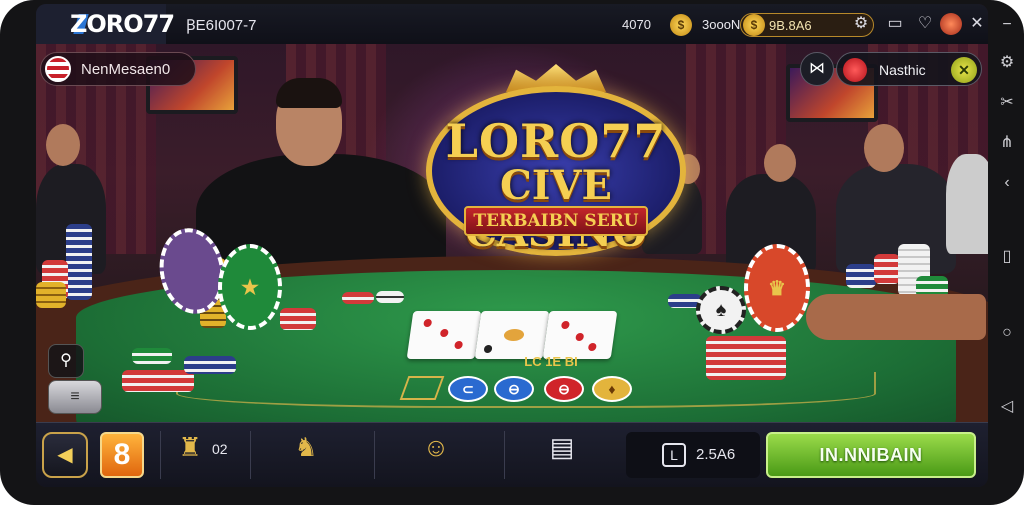  I want to click on avatar, so click(951, 24).